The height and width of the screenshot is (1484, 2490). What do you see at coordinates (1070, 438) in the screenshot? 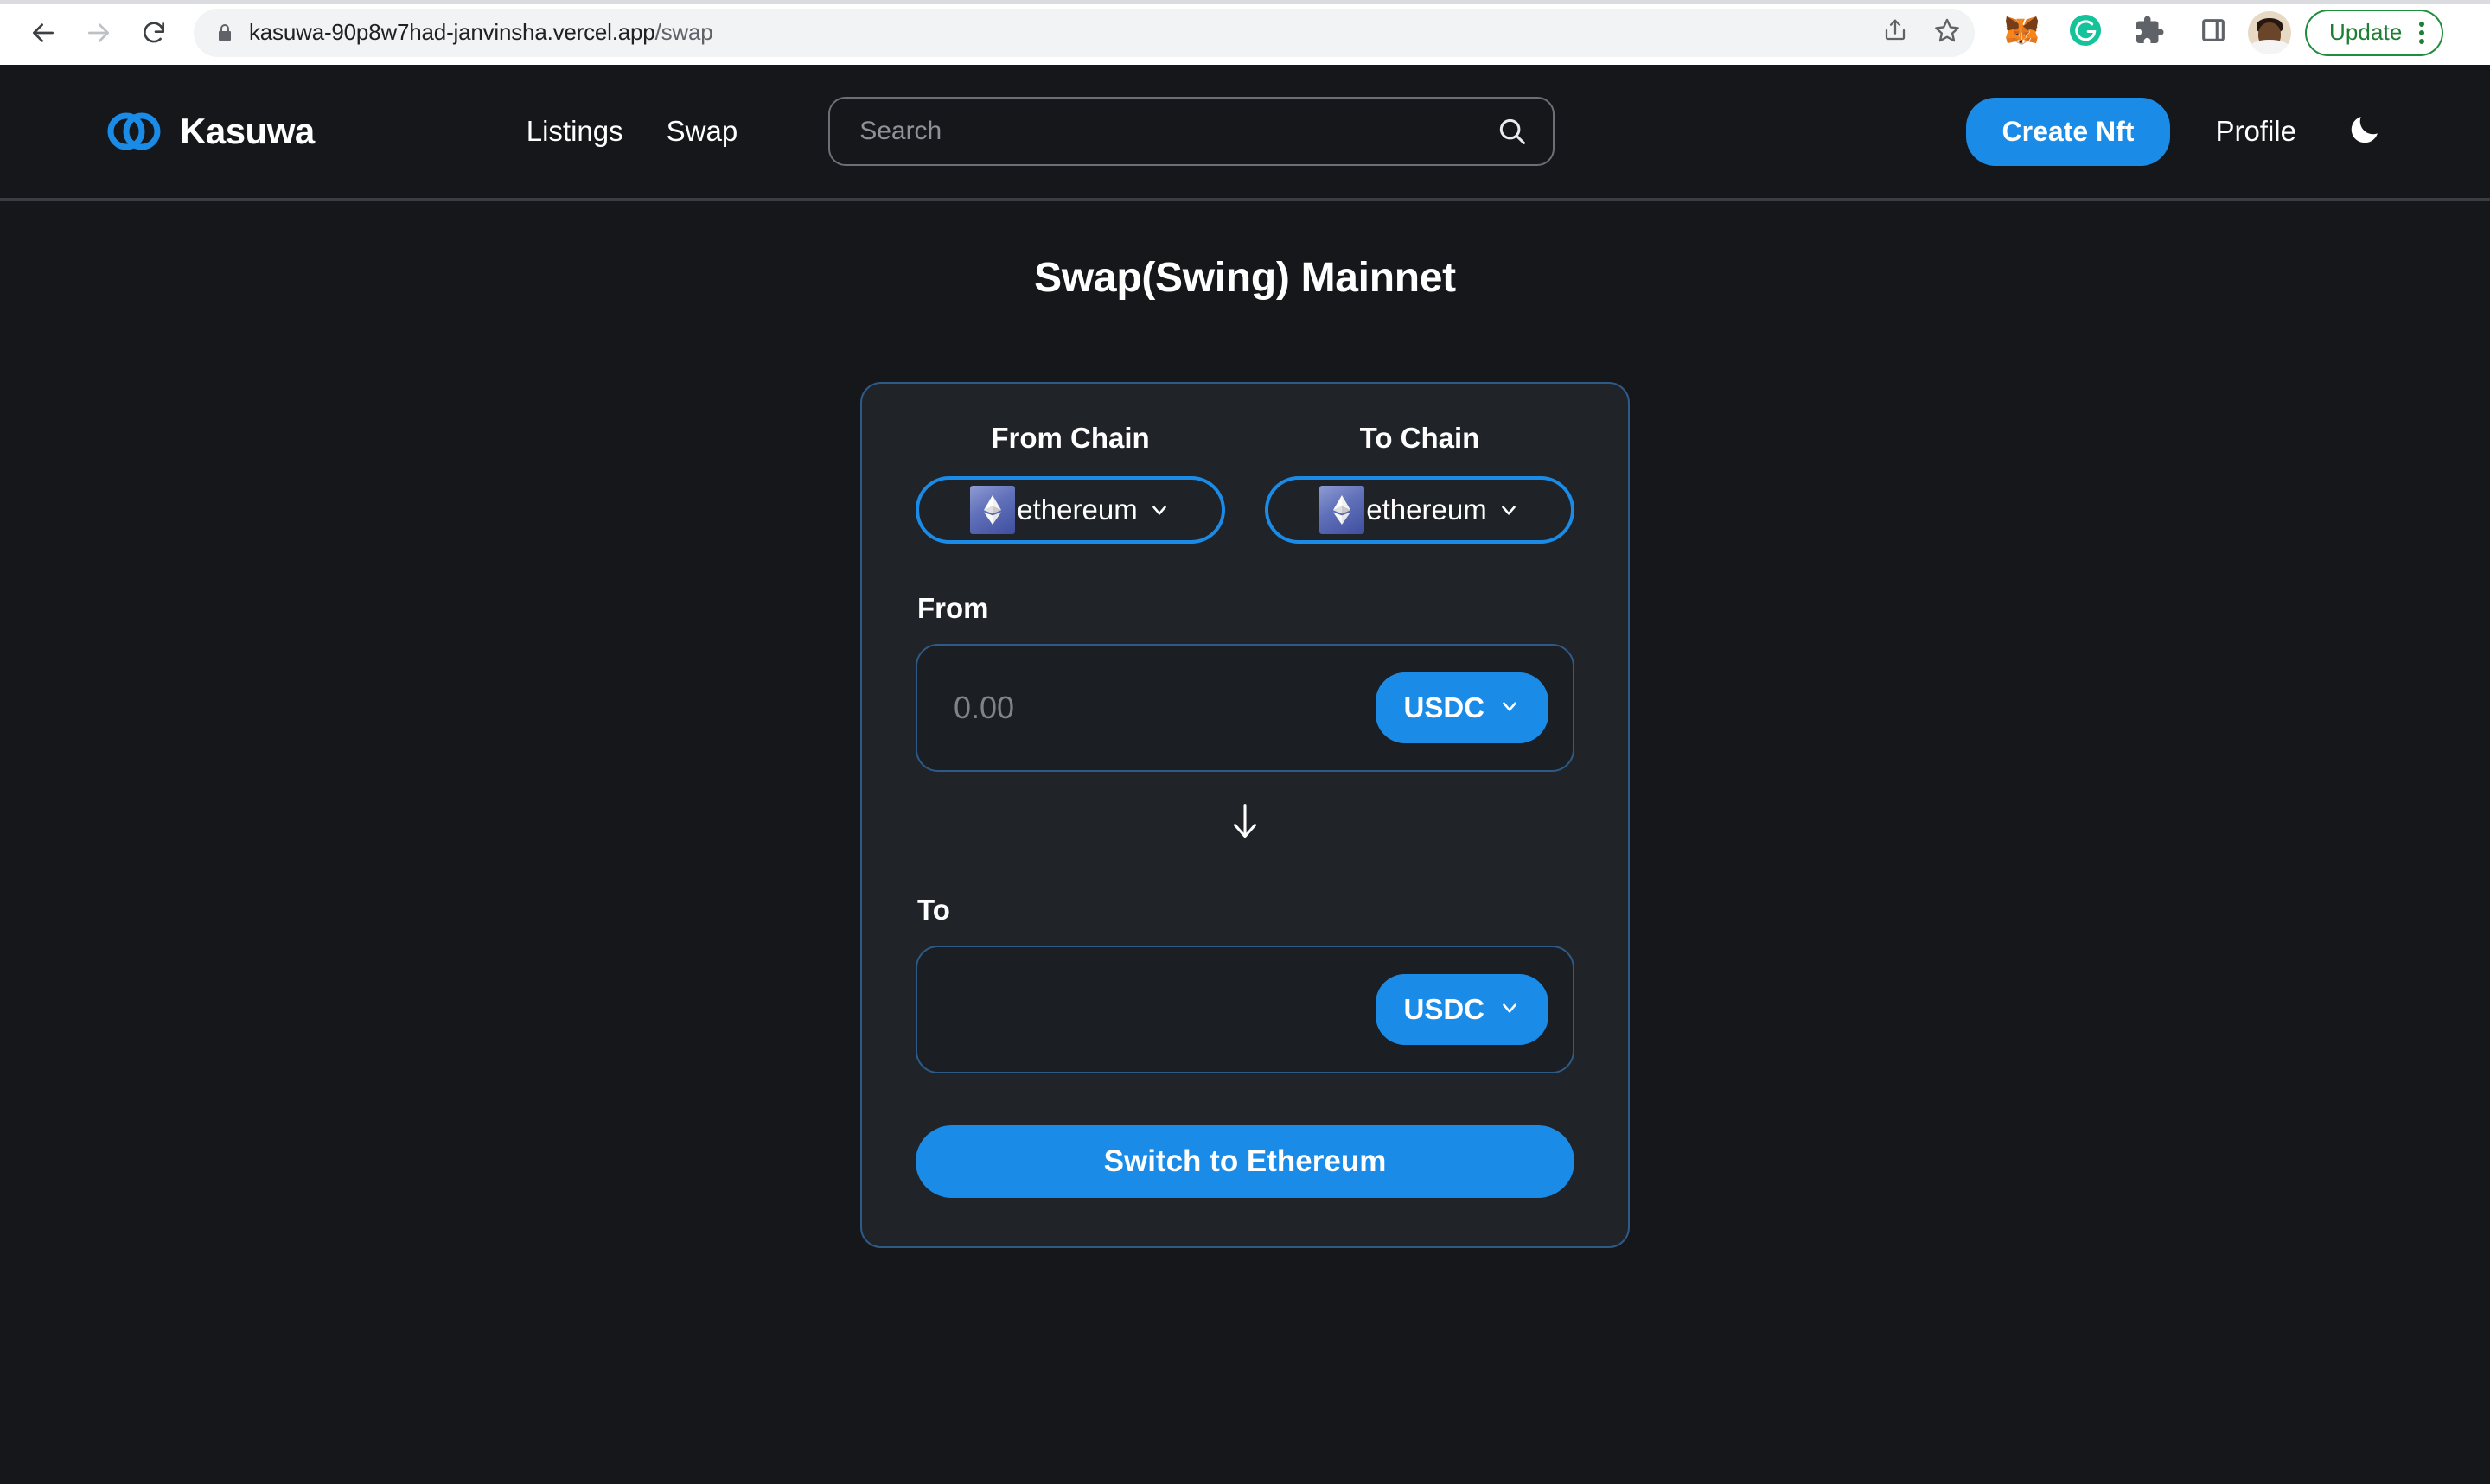
I see `from-chain-label: From Chain` at bounding box center [1070, 438].